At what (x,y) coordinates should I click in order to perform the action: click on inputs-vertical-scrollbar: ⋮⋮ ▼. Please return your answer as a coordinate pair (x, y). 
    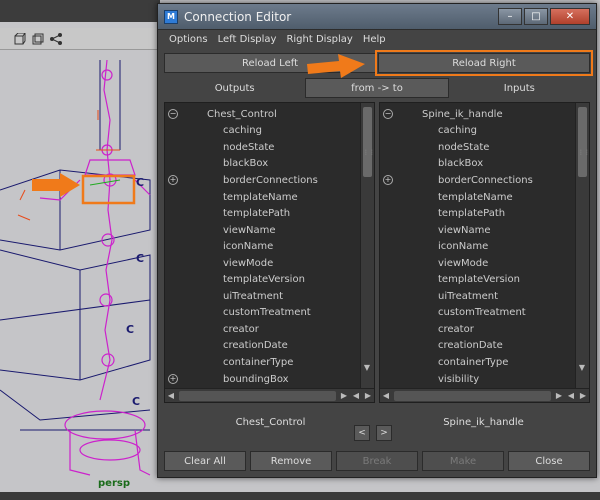
    Looking at the image, I should click on (582, 245).